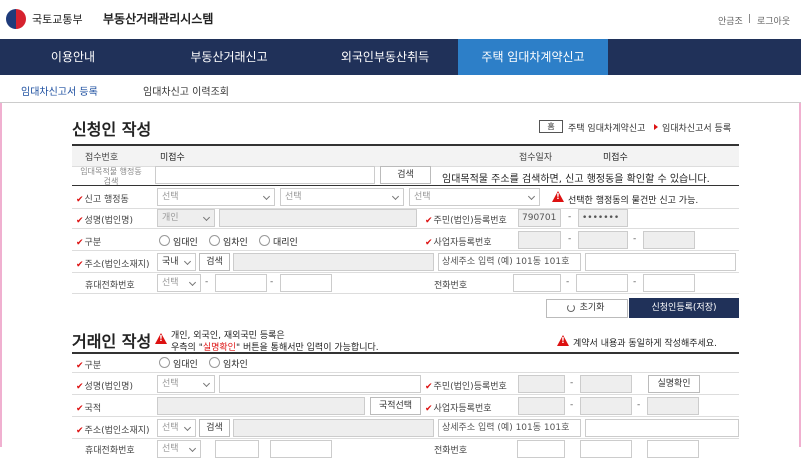  Describe the element at coordinates (176, 262) in the screenshot. I see `address-country-select: 국내` at that location.